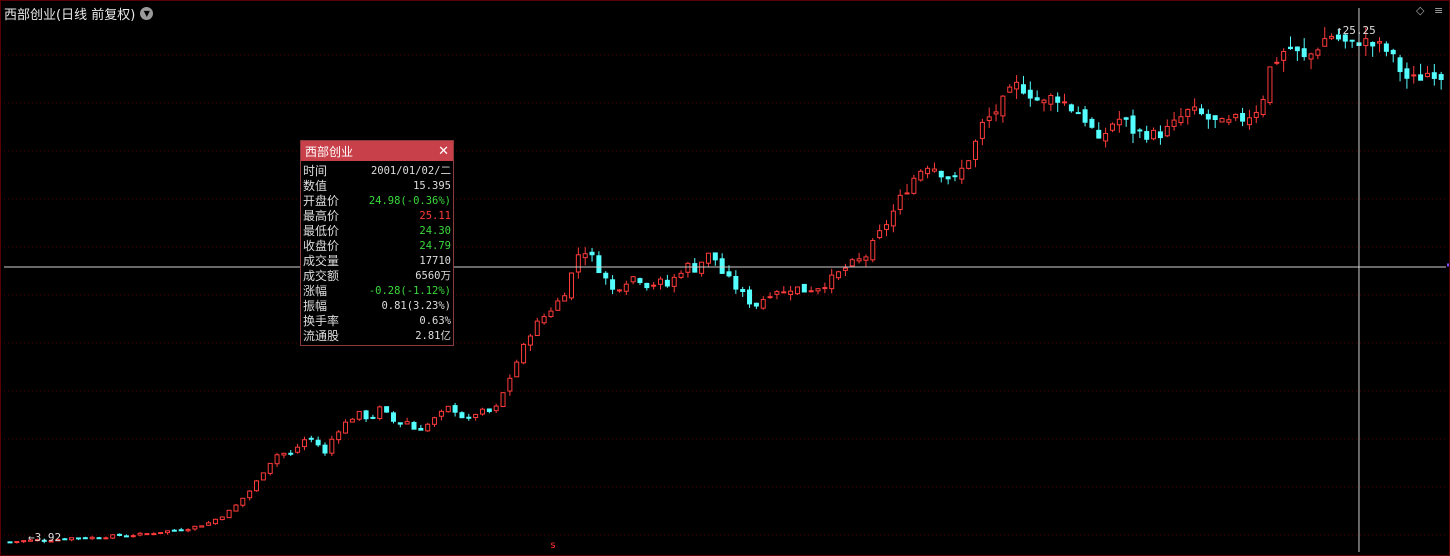 The width and height of the screenshot is (1450, 556). I want to click on info-row: 成交量 17710, so click(377, 260).